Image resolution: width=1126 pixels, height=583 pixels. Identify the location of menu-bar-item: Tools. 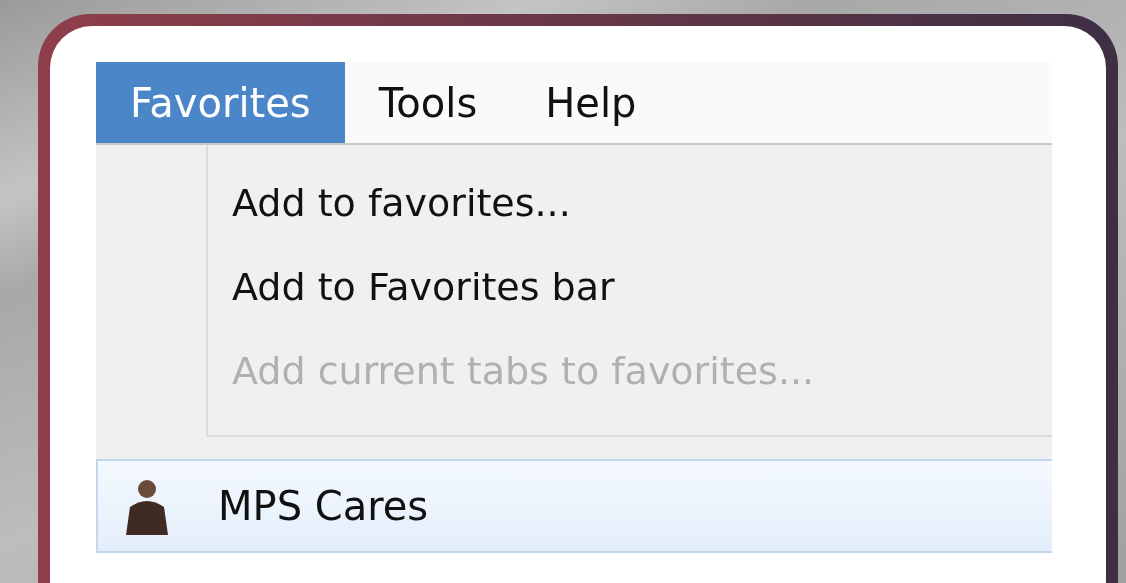
(428, 102).